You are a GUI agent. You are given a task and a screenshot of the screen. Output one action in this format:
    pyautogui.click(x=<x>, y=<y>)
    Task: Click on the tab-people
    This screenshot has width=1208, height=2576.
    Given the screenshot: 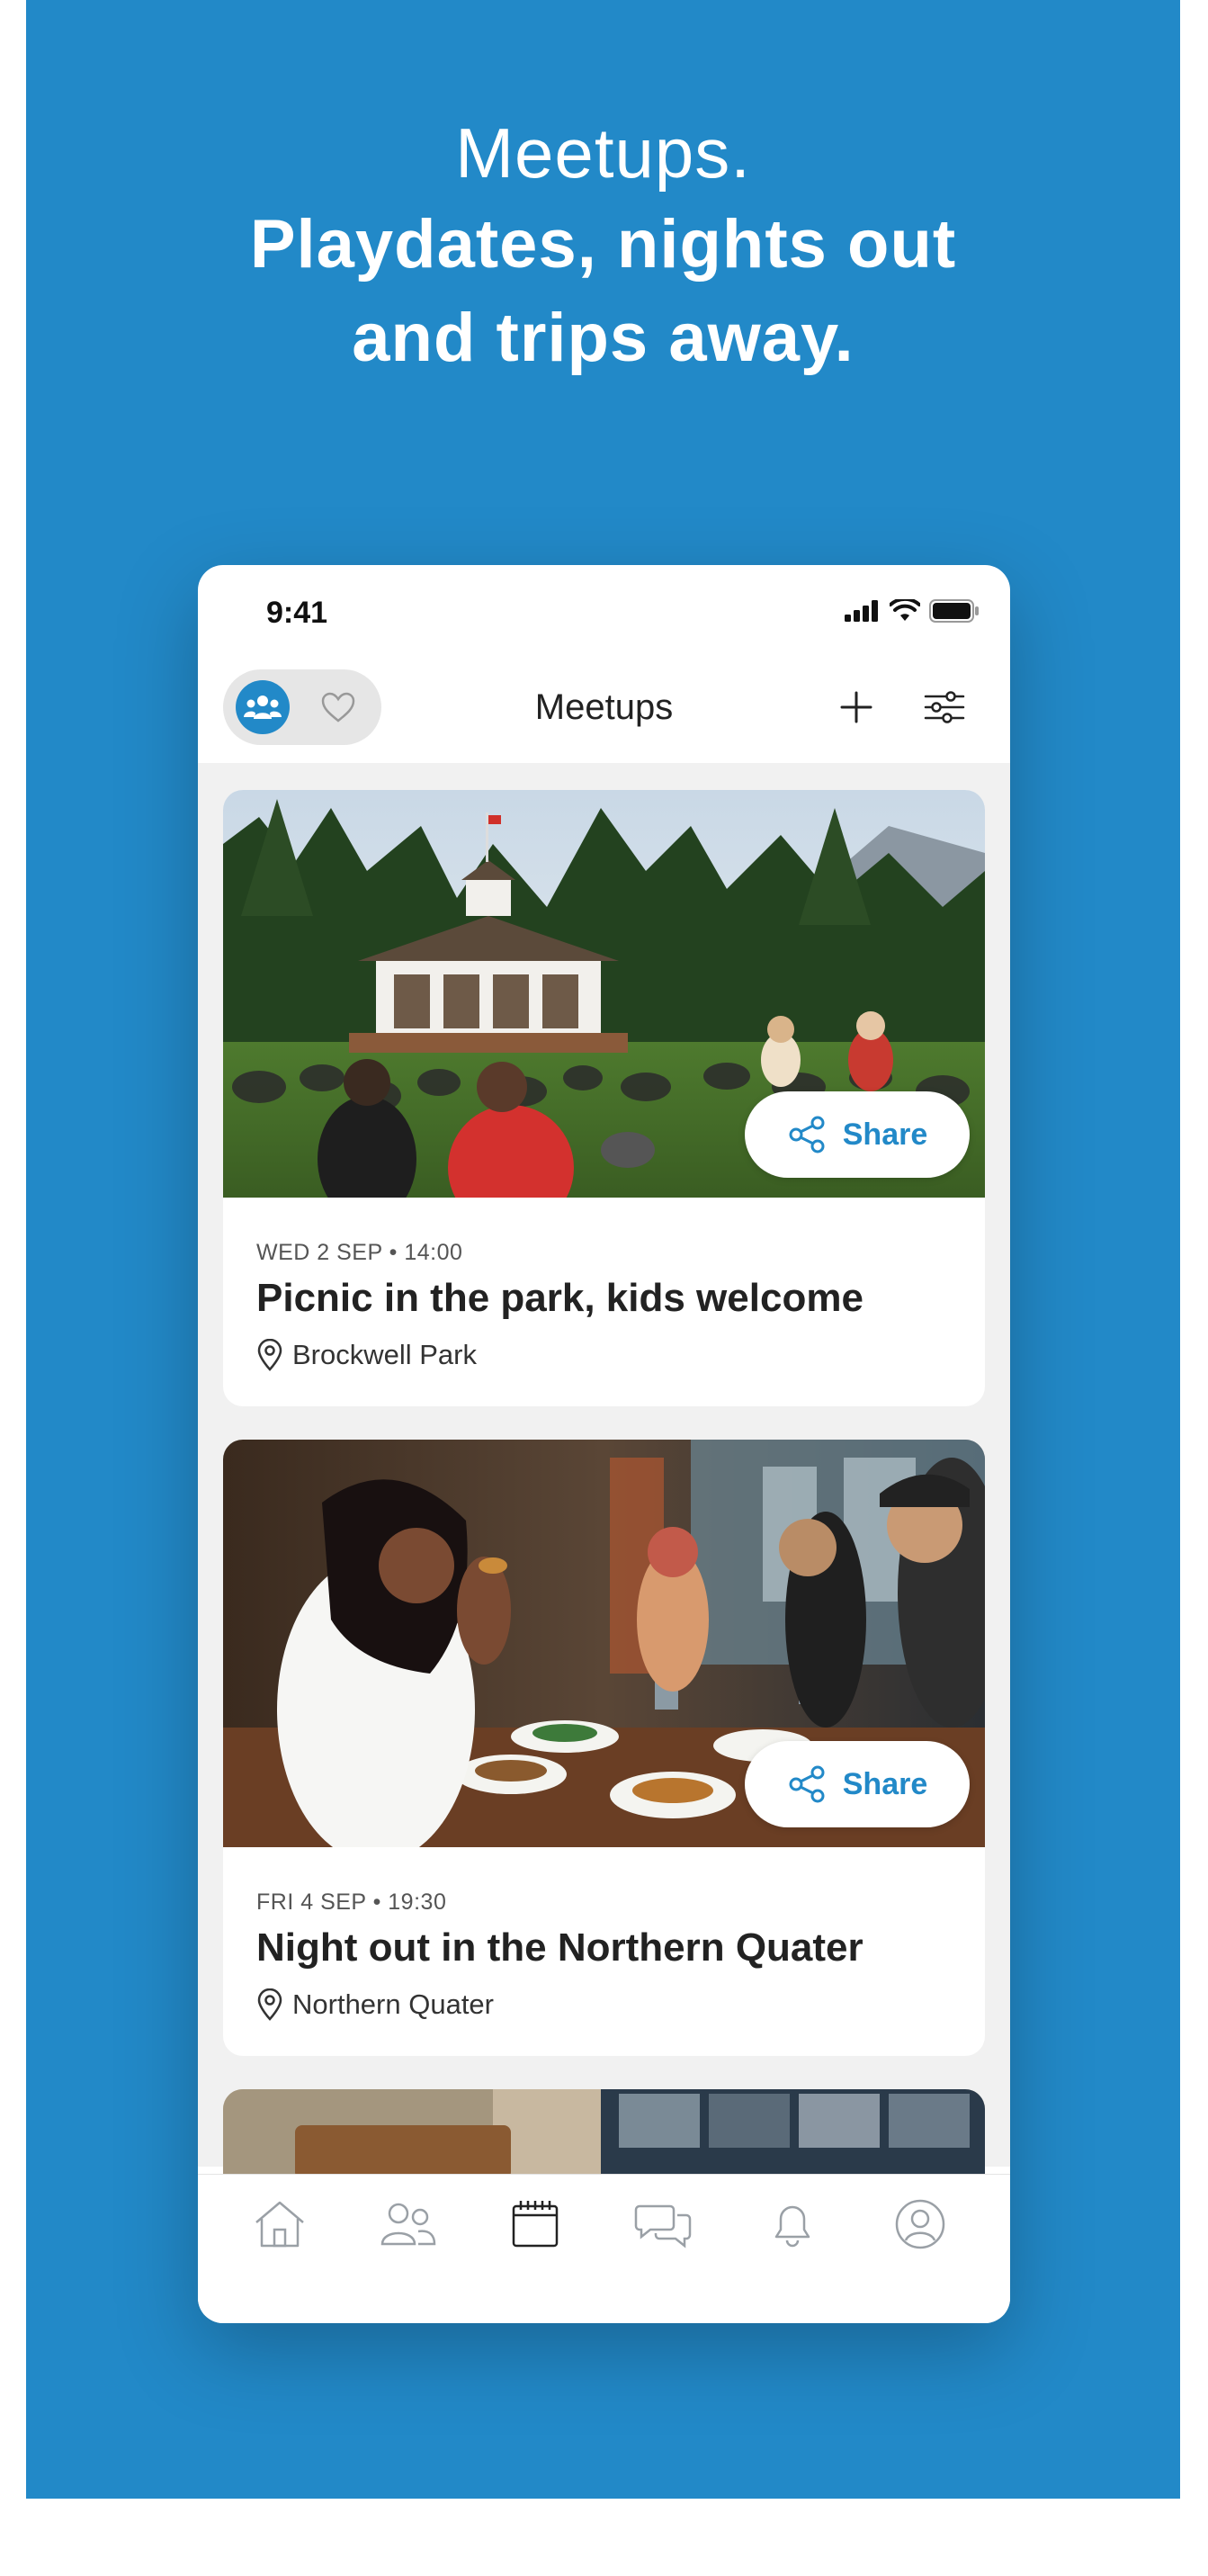 What is the action you would take?
    pyautogui.click(x=407, y=2225)
    